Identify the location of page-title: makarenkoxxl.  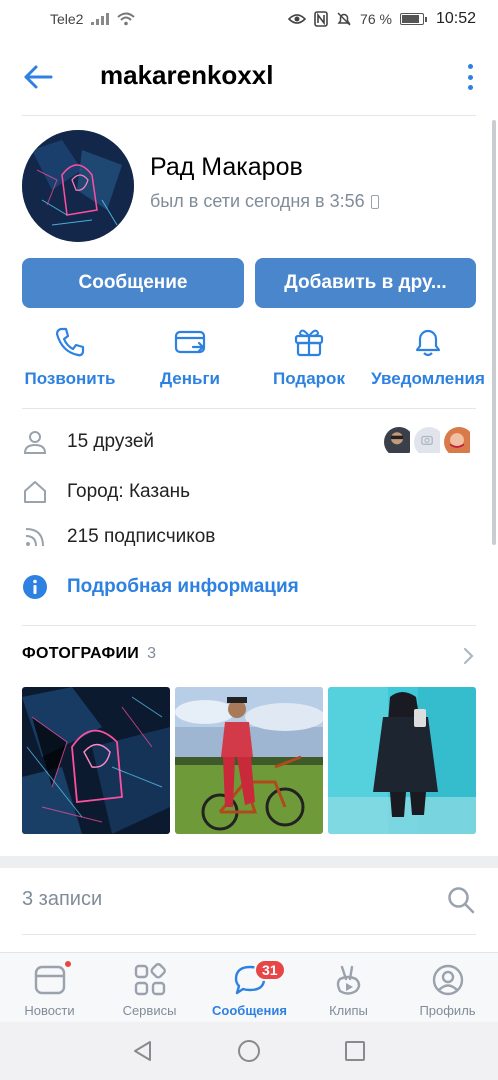
(187, 75).